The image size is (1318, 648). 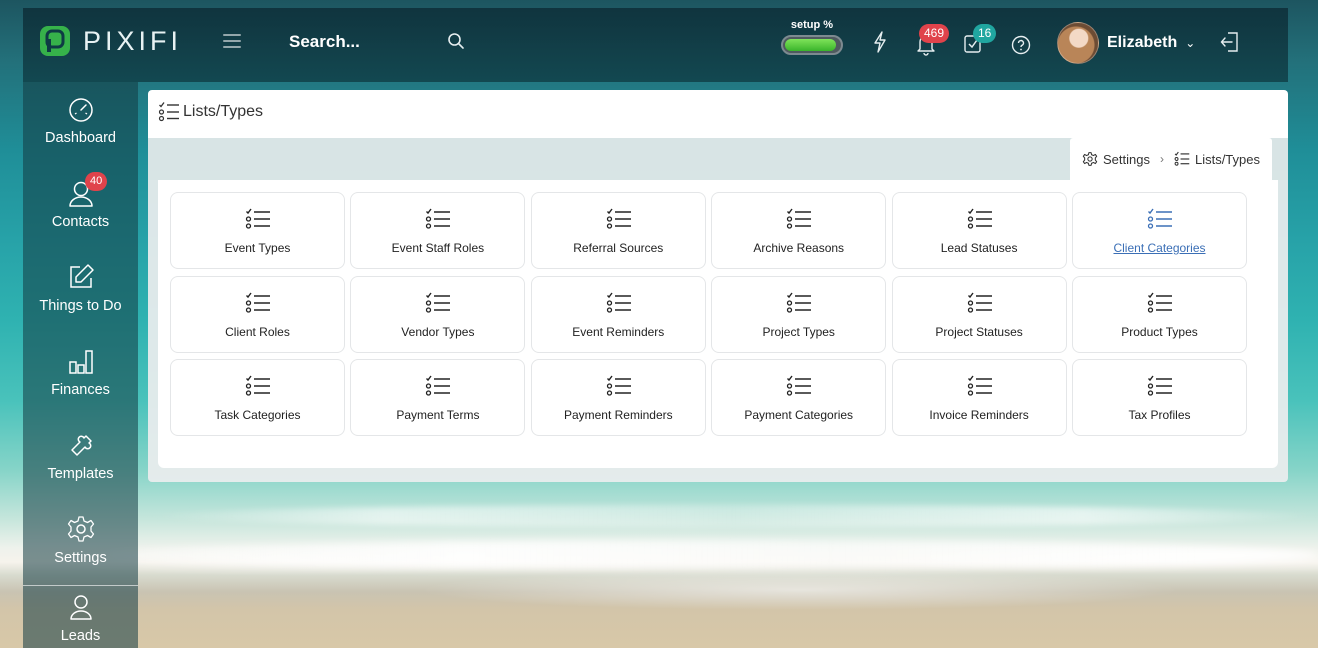 What do you see at coordinates (709, 555) in the screenshot?
I see `wave-foam` at bounding box center [709, 555].